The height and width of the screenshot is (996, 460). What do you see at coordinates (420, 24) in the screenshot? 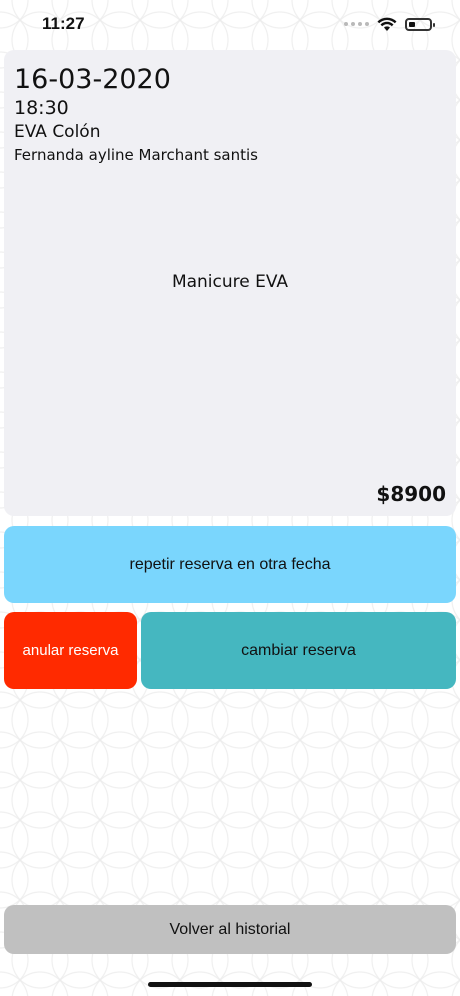
I see `battery-icon` at bounding box center [420, 24].